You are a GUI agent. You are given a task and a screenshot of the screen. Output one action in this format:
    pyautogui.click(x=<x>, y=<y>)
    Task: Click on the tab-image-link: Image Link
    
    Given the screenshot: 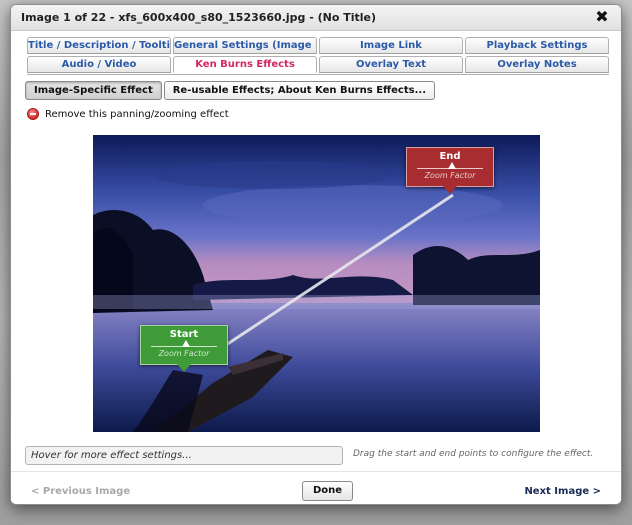 What is the action you would take?
    pyautogui.click(x=391, y=45)
    